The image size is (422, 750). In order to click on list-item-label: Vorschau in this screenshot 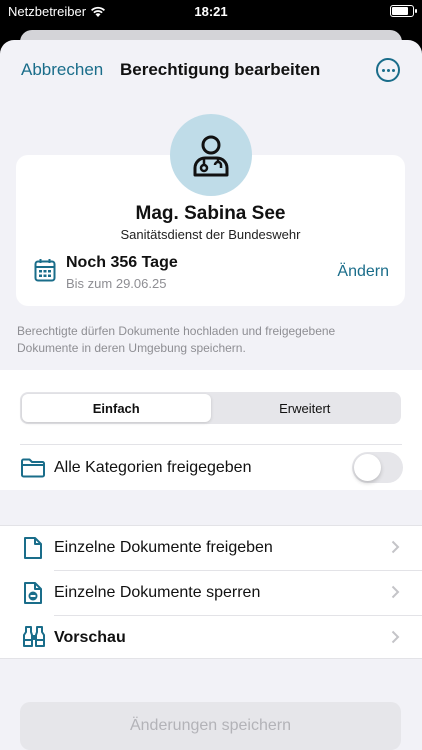, I will do `click(90, 637)`.